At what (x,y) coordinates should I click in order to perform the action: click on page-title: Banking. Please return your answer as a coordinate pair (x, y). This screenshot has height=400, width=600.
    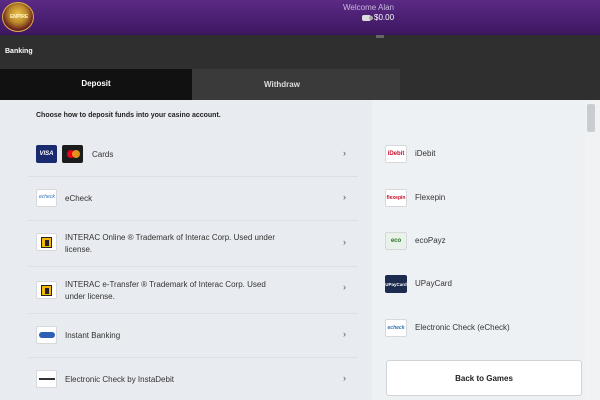
    Looking at the image, I should click on (19, 51).